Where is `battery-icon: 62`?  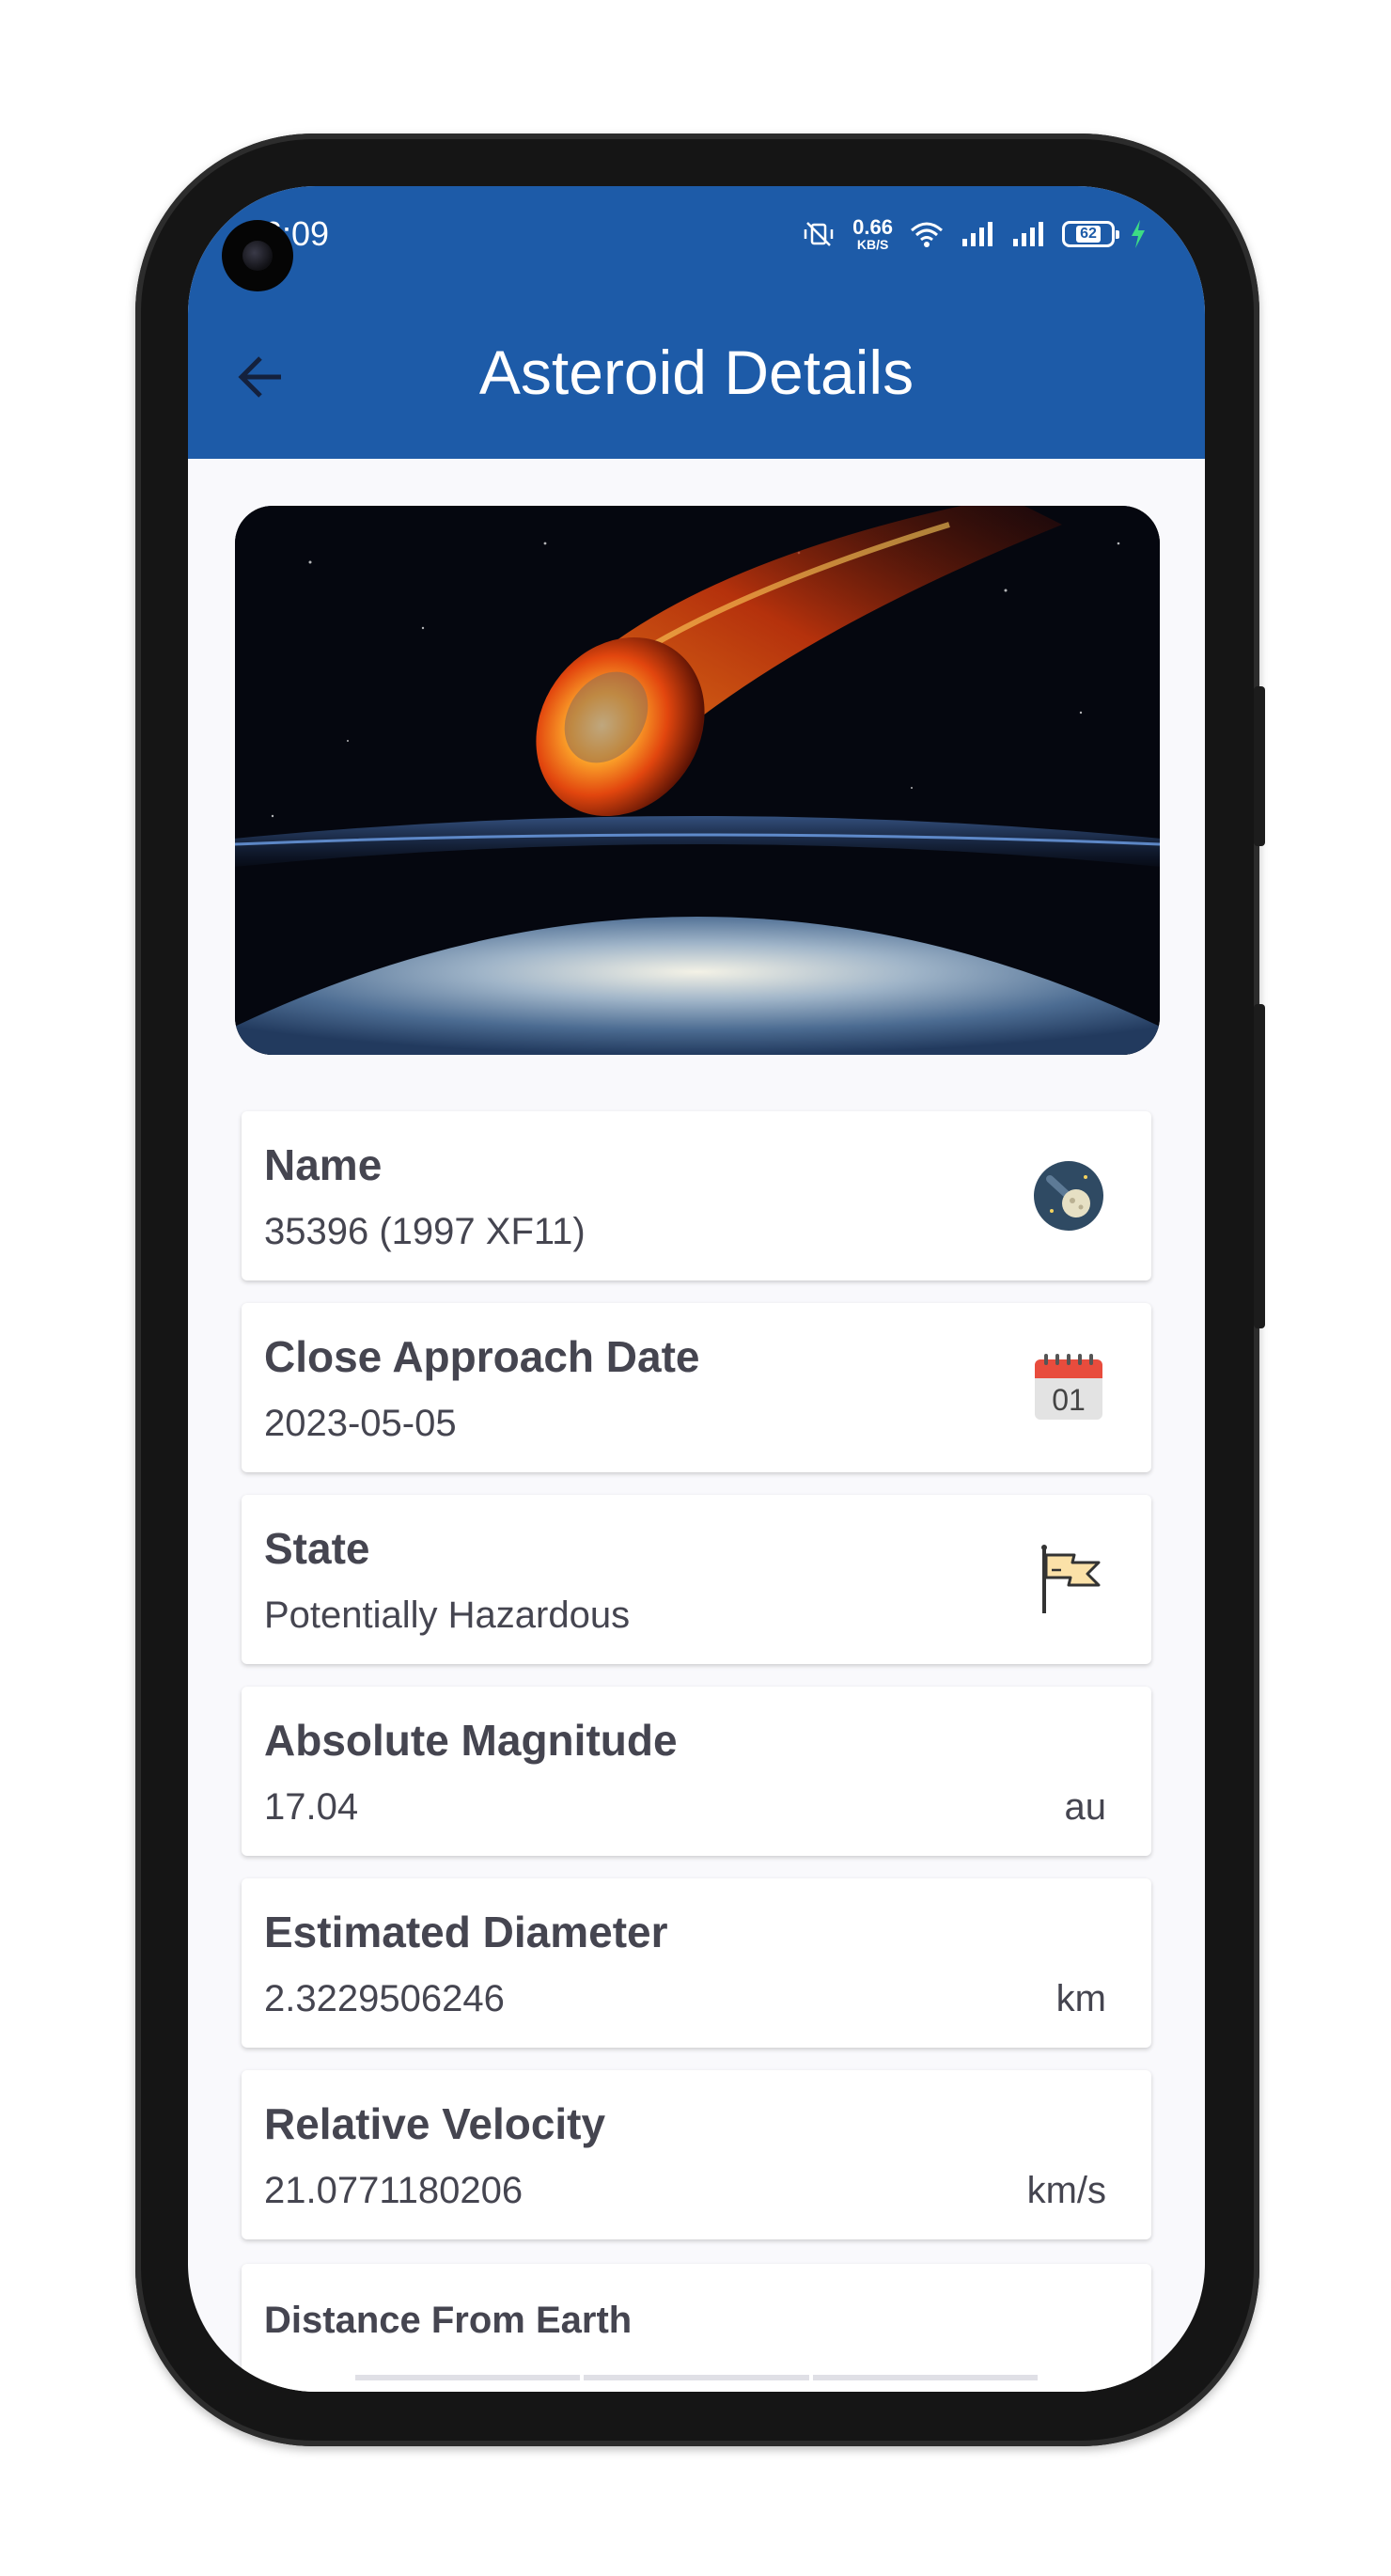 battery-icon: 62 is located at coordinates (1091, 234).